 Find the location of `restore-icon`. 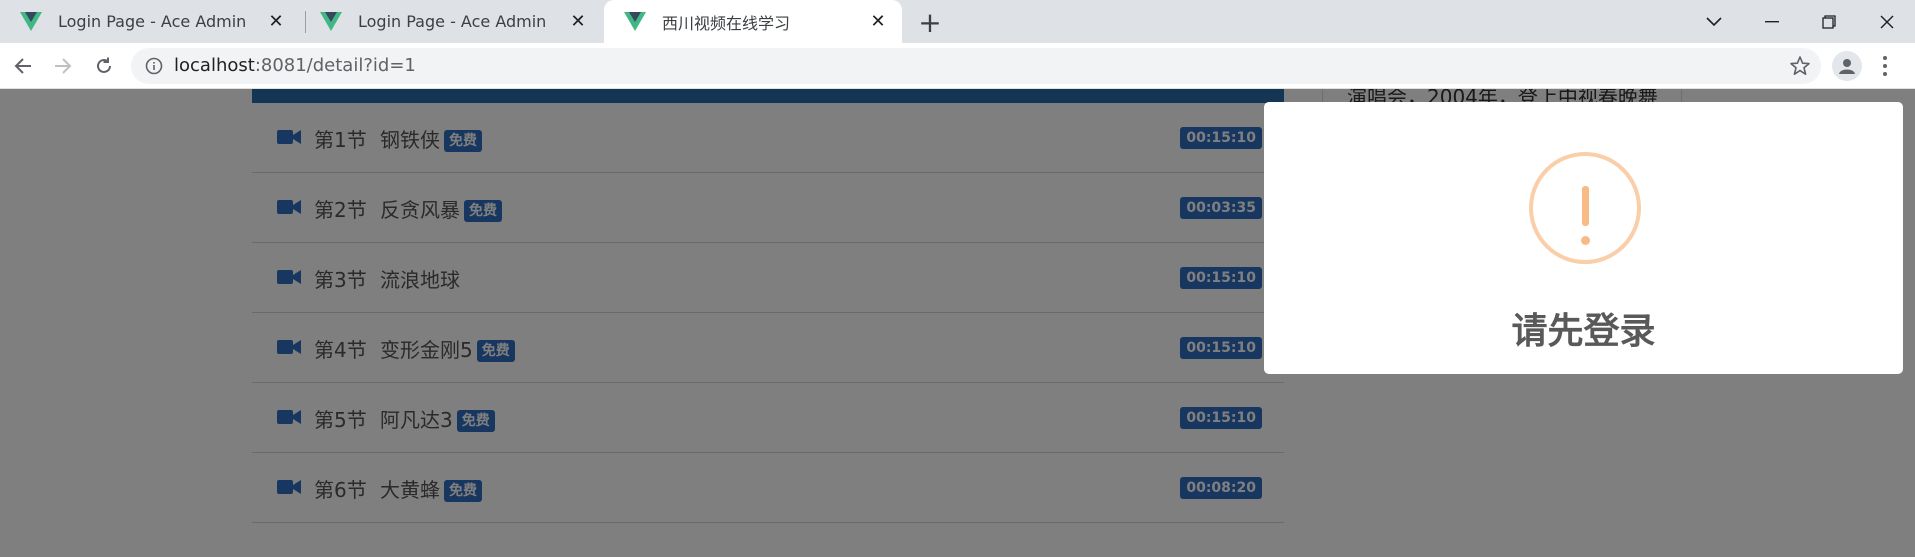

restore-icon is located at coordinates (1829, 21).